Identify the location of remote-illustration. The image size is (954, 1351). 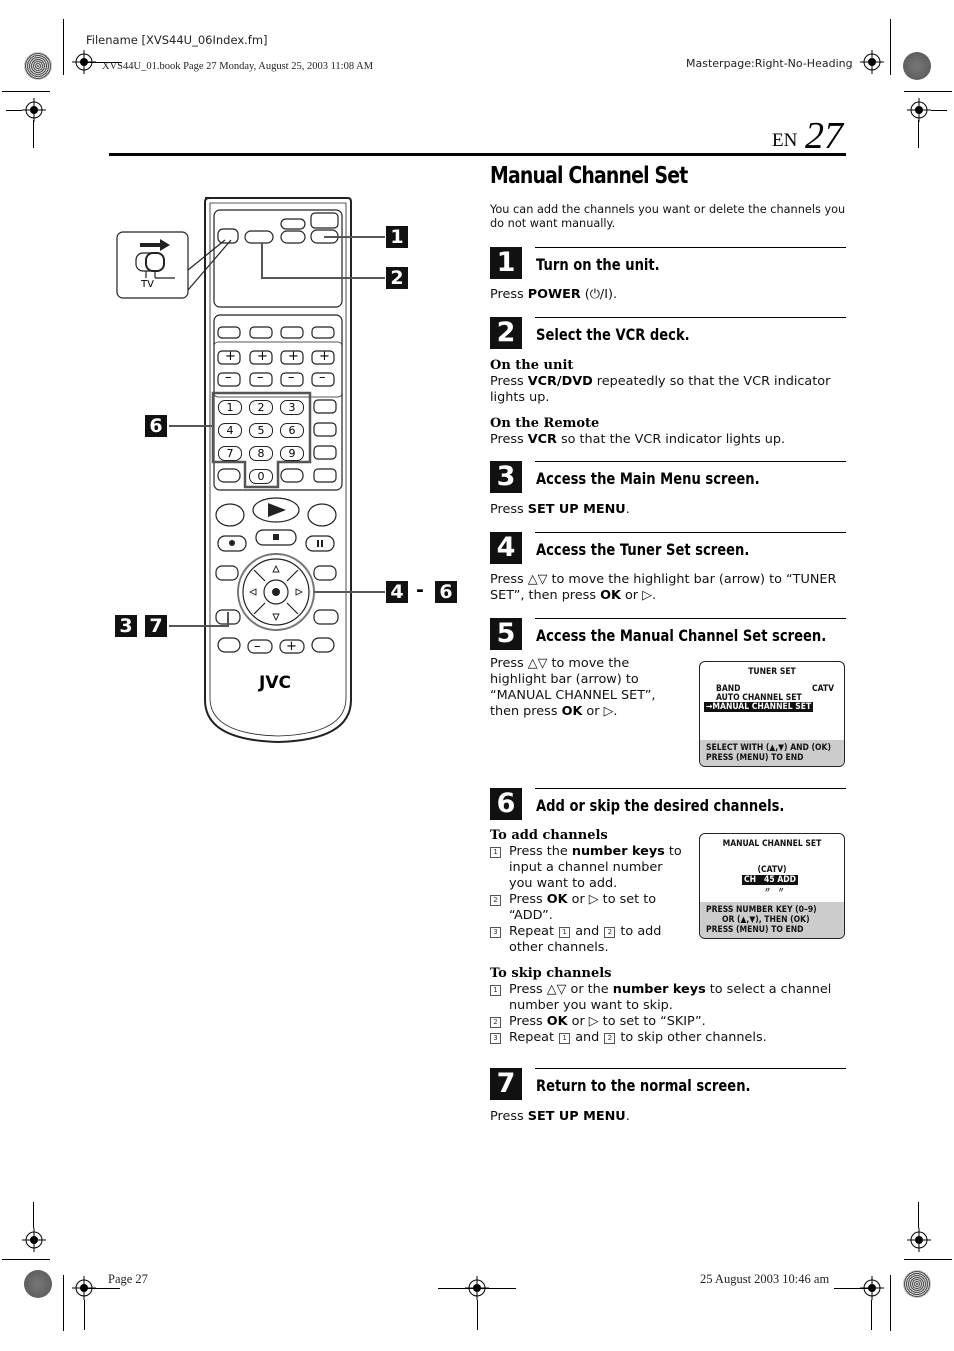
(250, 470).